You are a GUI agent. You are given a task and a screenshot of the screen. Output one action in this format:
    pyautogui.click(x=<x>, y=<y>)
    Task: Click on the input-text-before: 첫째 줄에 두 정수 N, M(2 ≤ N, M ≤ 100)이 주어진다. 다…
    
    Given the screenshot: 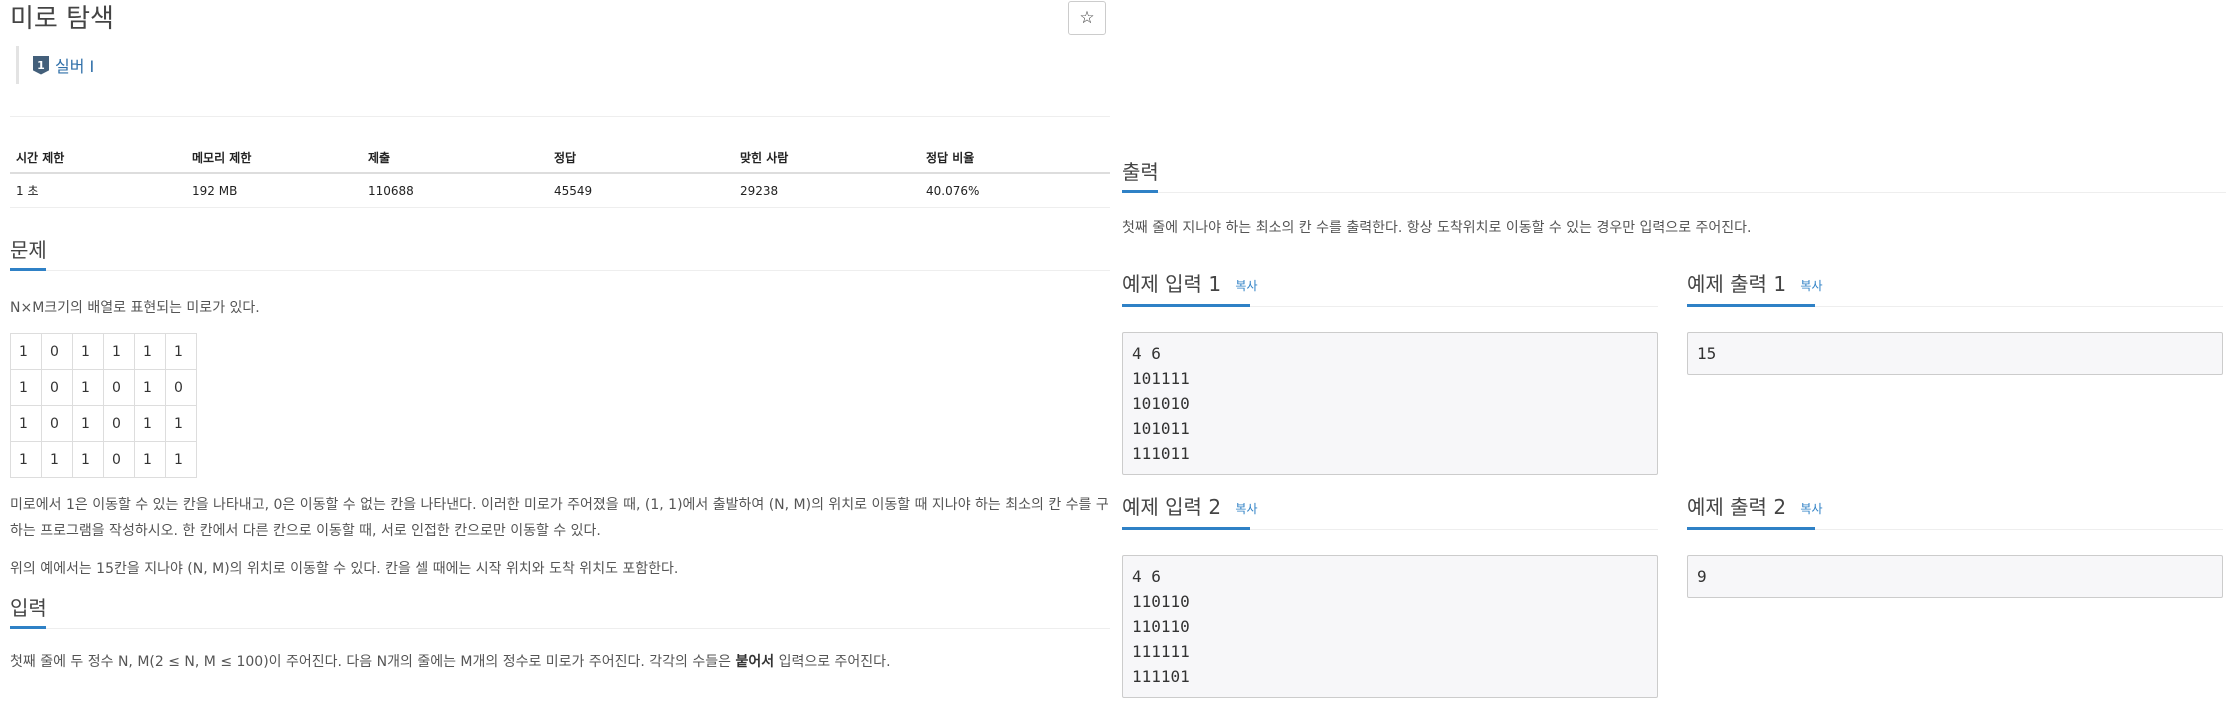 What is the action you would take?
    pyautogui.click(x=373, y=662)
    